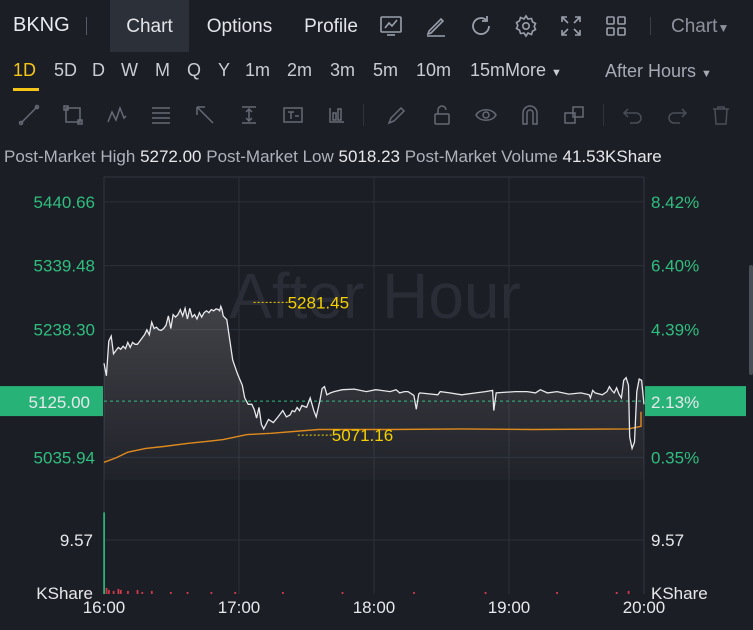 Image resolution: width=753 pixels, height=630 pixels. I want to click on y-tick-label: 5440.66, so click(64, 202).